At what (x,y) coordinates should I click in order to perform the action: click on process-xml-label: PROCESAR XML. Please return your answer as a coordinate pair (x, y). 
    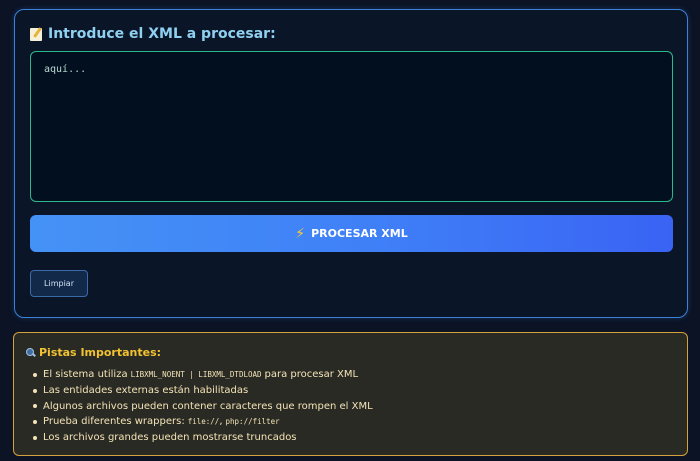
    Looking at the image, I should click on (359, 233).